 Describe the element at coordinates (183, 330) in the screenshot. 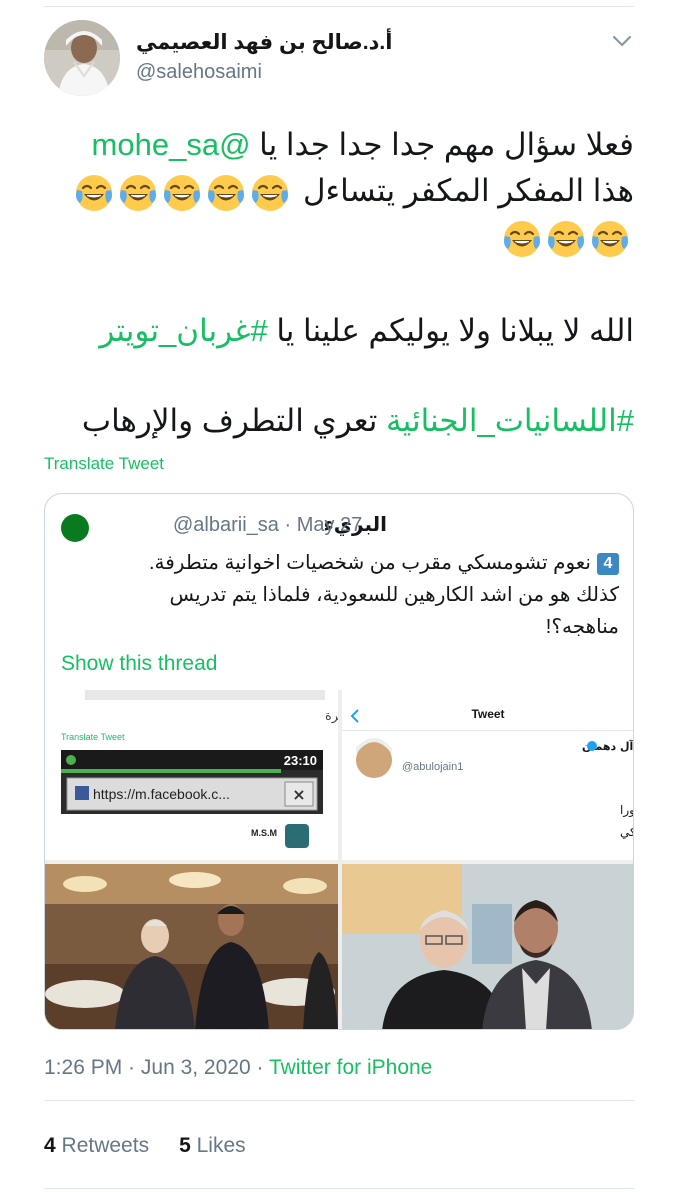

I see `hashtag-link: #غربان_تويتر` at that location.